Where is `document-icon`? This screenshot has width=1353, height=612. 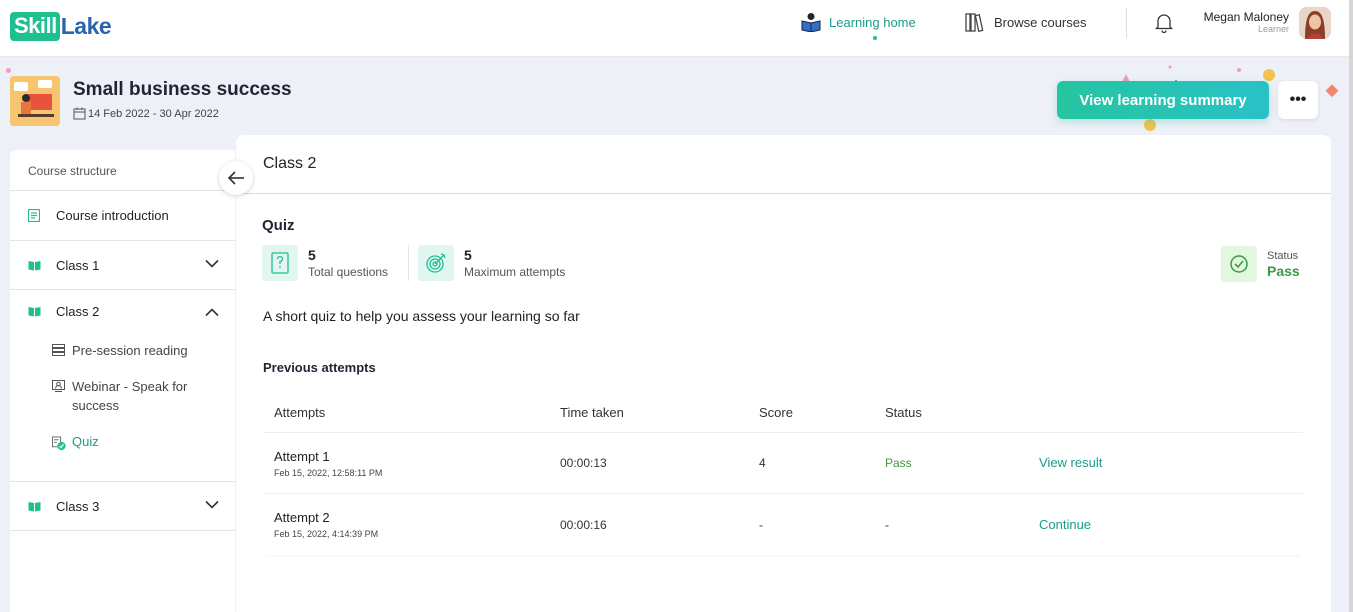
document-icon is located at coordinates (35, 215).